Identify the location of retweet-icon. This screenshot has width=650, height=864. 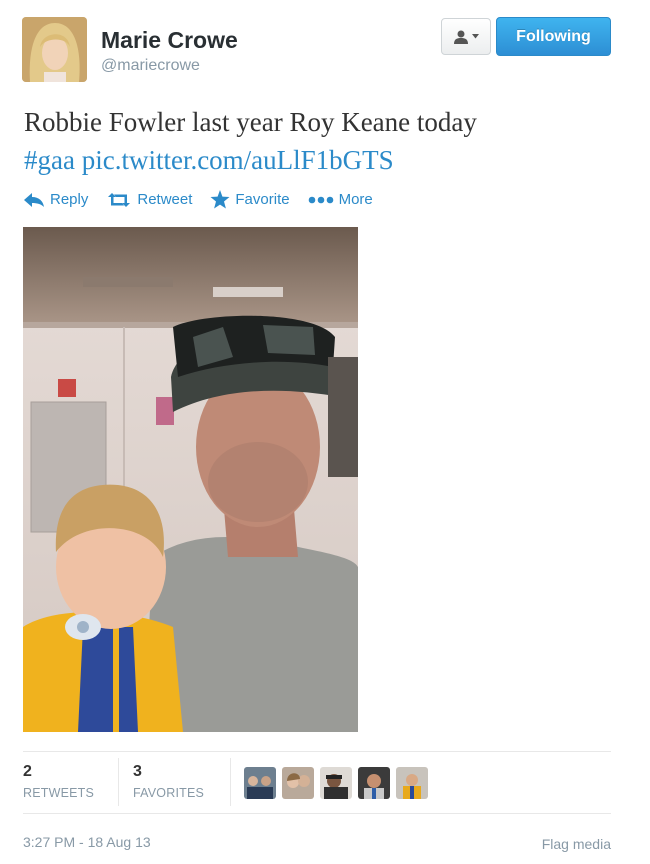
(119, 199).